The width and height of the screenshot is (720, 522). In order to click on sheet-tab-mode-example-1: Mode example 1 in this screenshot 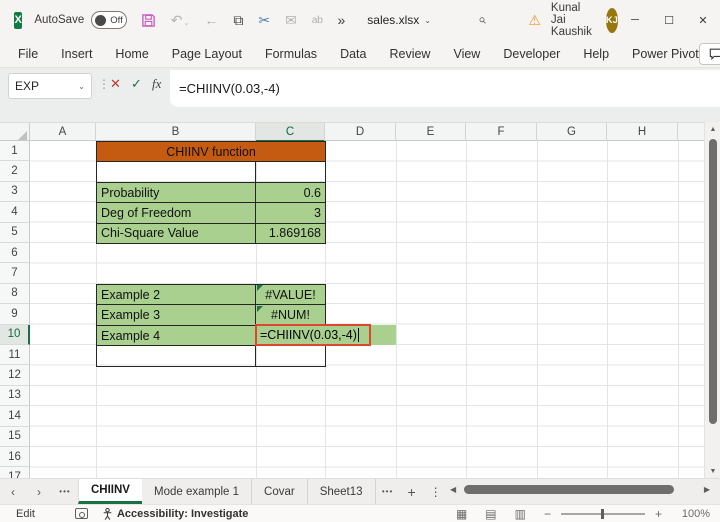, I will do `click(197, 491)`.